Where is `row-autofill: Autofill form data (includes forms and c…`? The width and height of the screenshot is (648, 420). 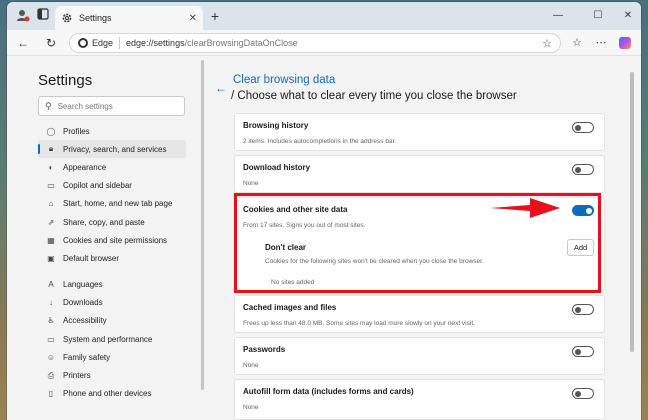 row-autofill: Autofill form data (includes forms and c… is located at coordinates (419, 399).